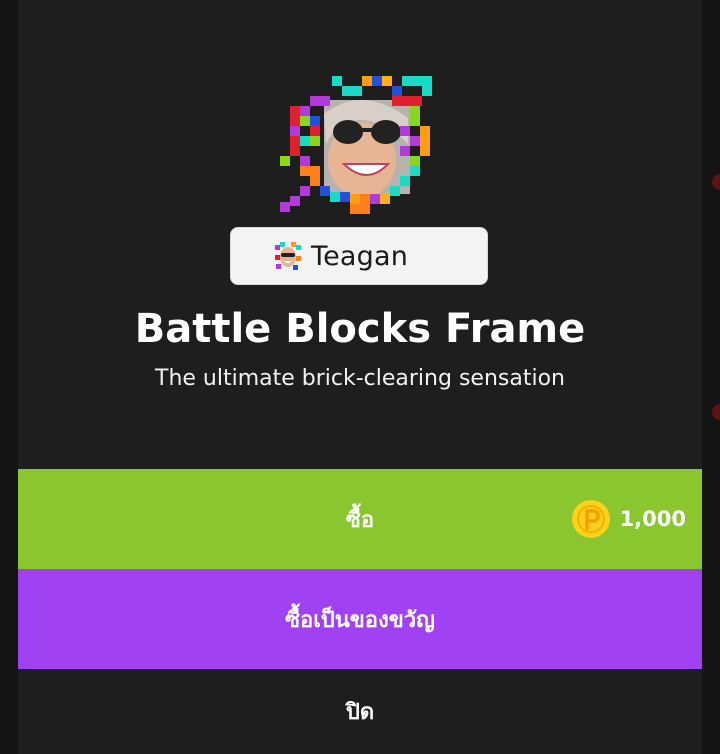  What do you see at coordinates (360, 329) in the screenshot?
I see `item-title: Battle Blocks Frame` at bounding box center [360, 329].